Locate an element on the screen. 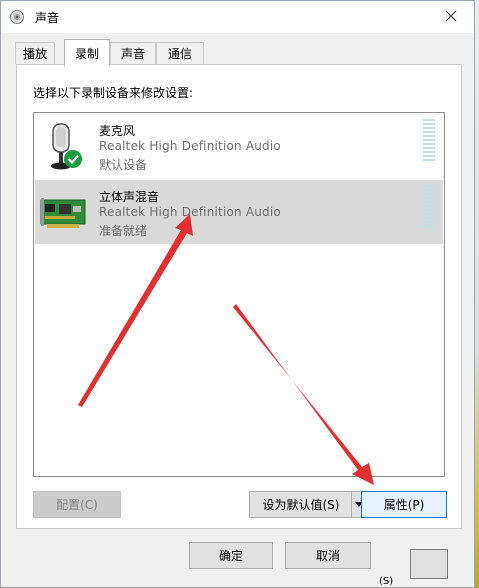 This screenshot has height=588, width=479. tab-label: 录制 is located at coordinates (86, 53).